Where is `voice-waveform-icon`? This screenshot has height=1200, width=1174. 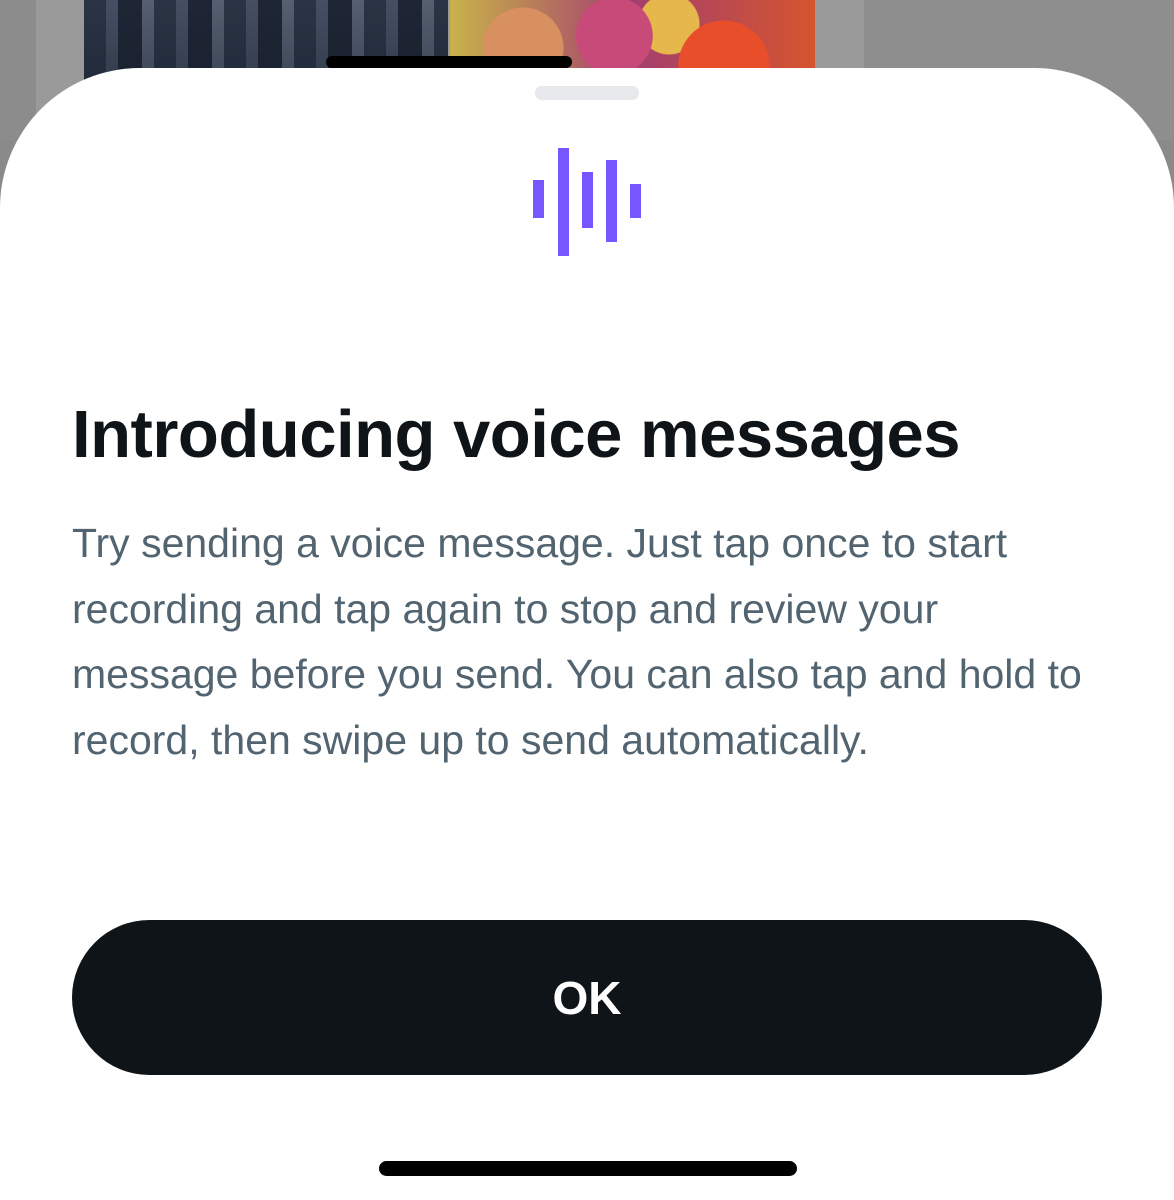
voice-waveform-icon is located at coordinates (587, 202).